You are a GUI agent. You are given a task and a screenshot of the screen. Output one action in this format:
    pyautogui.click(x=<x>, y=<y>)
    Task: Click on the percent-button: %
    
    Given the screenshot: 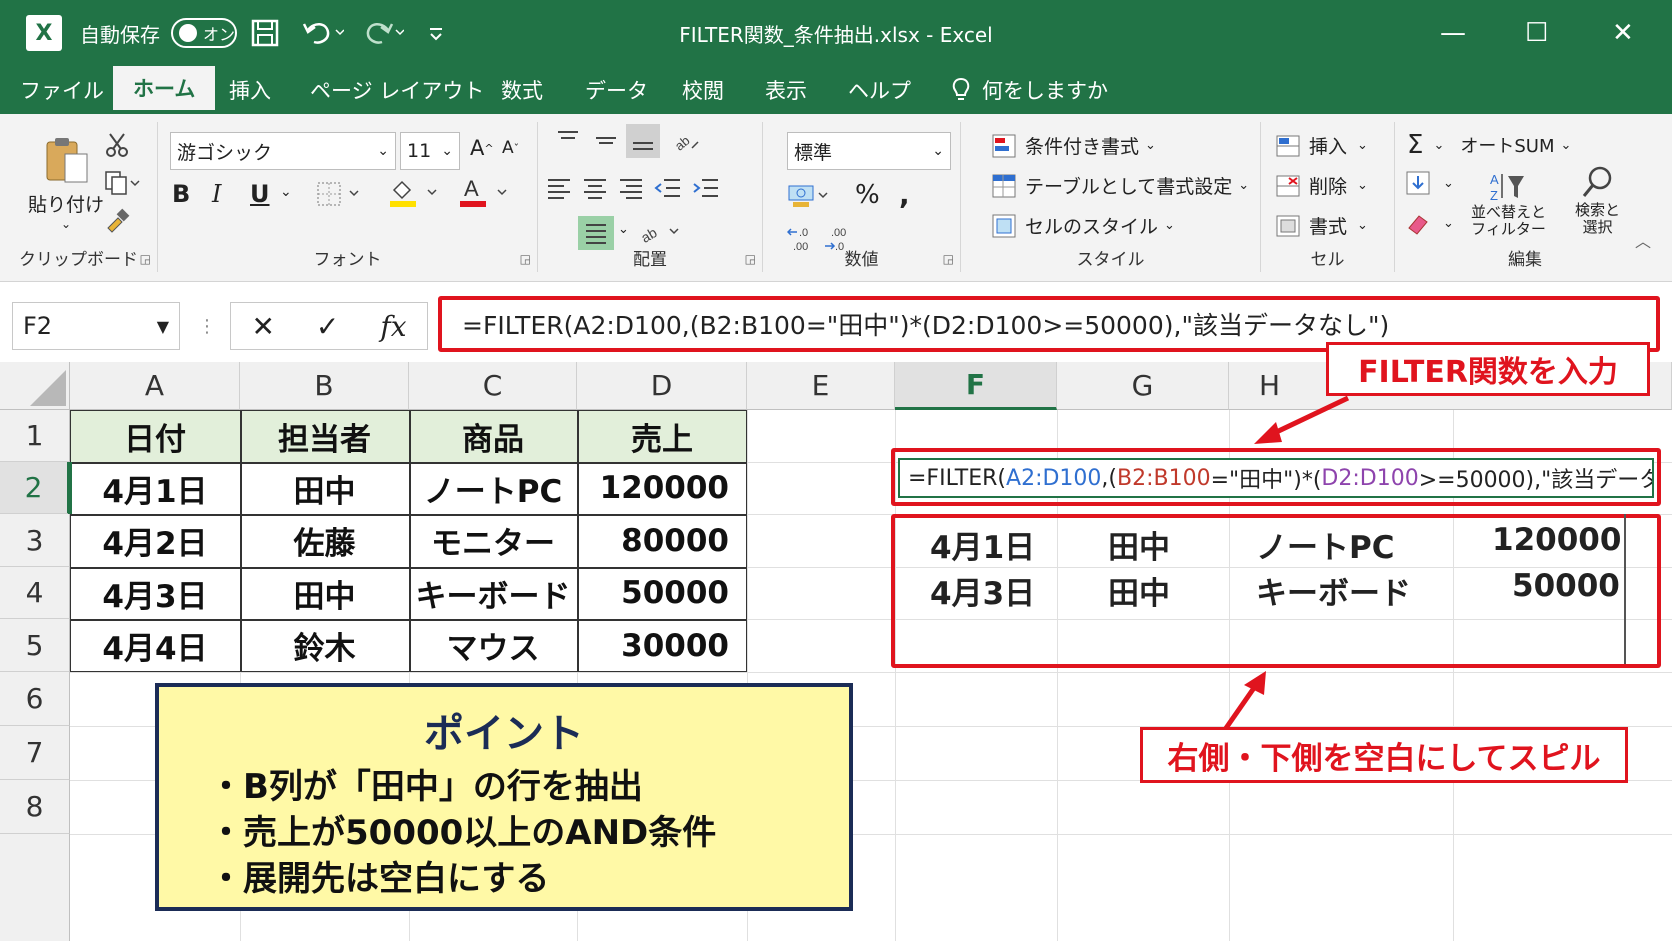 What is the action you would take?
    pyautogui.click(x=867, y=195)
    